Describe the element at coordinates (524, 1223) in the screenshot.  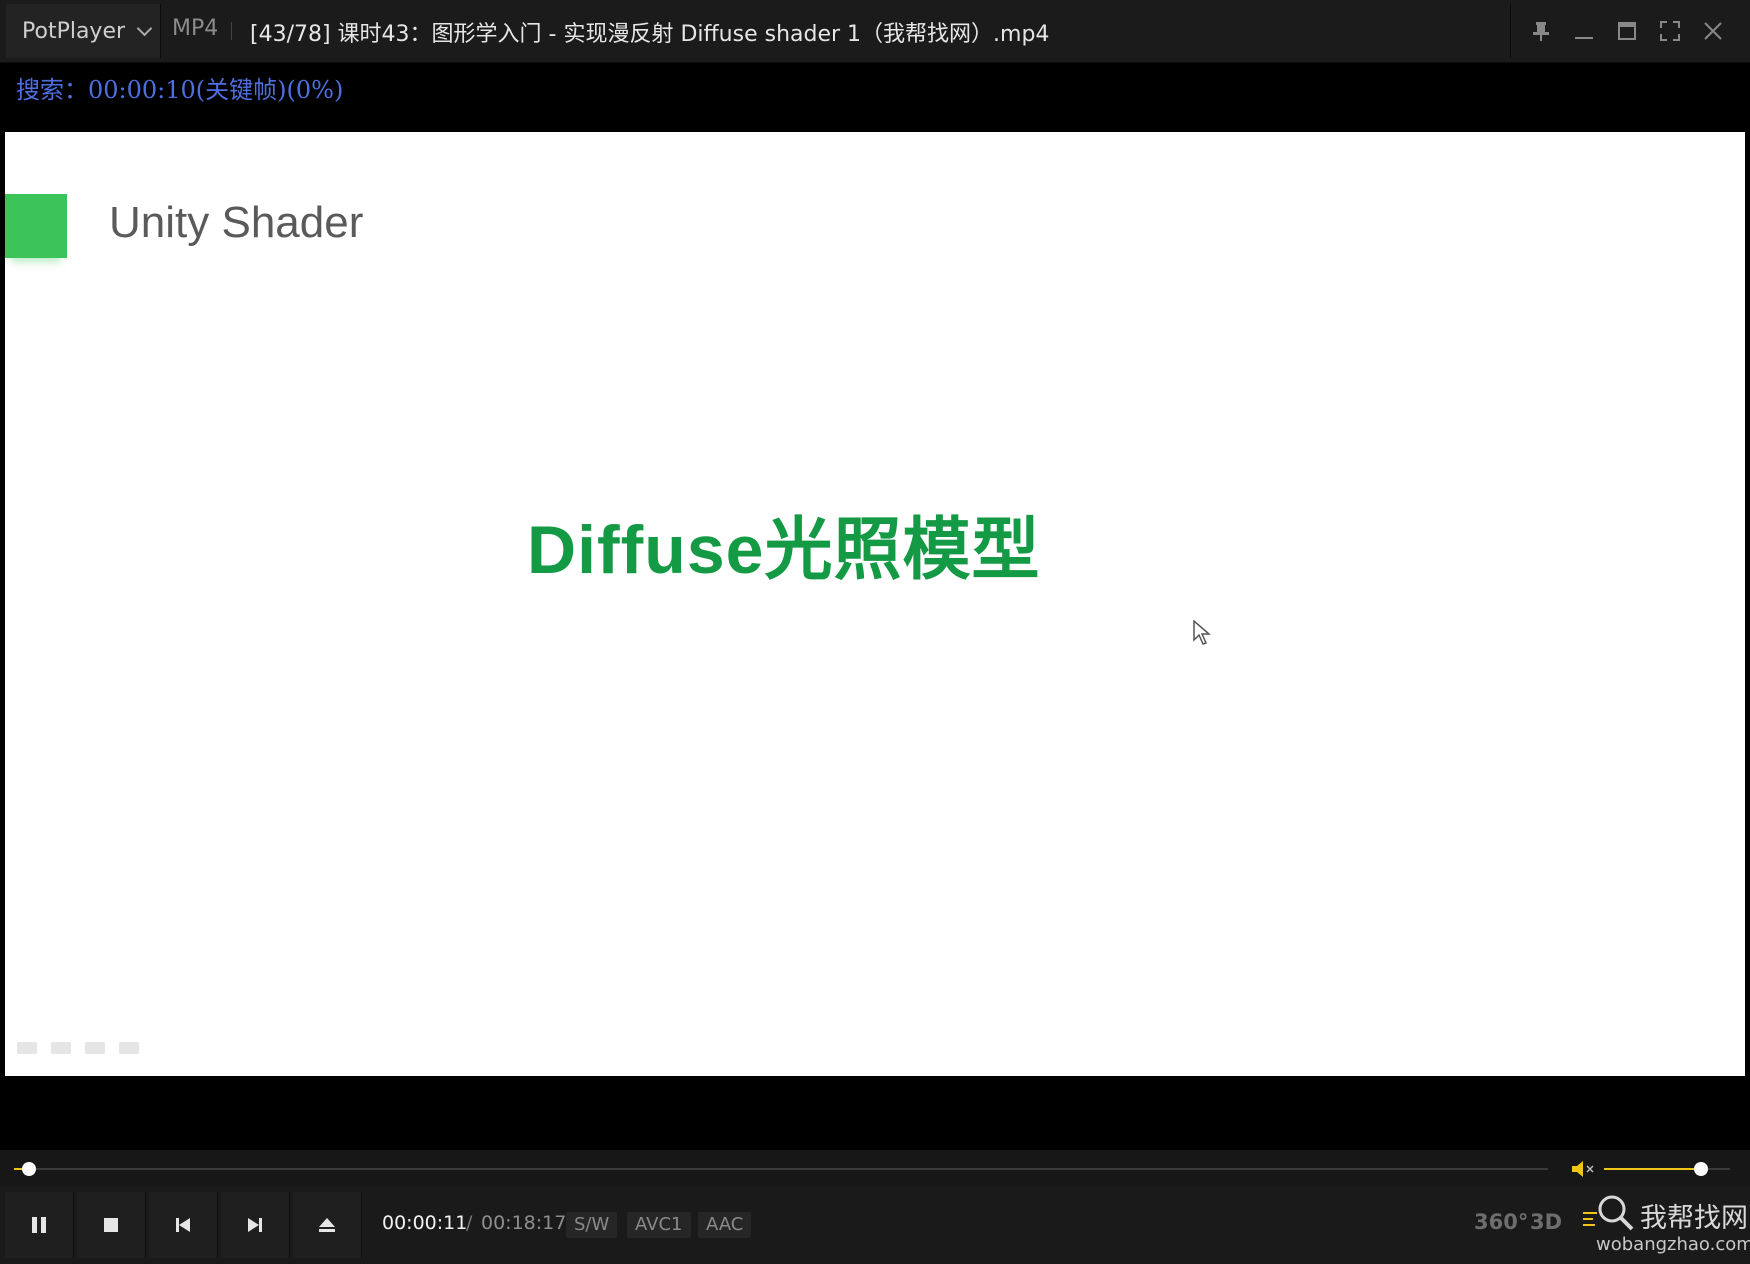
I see `total-duration: 00:18:17` at that location.